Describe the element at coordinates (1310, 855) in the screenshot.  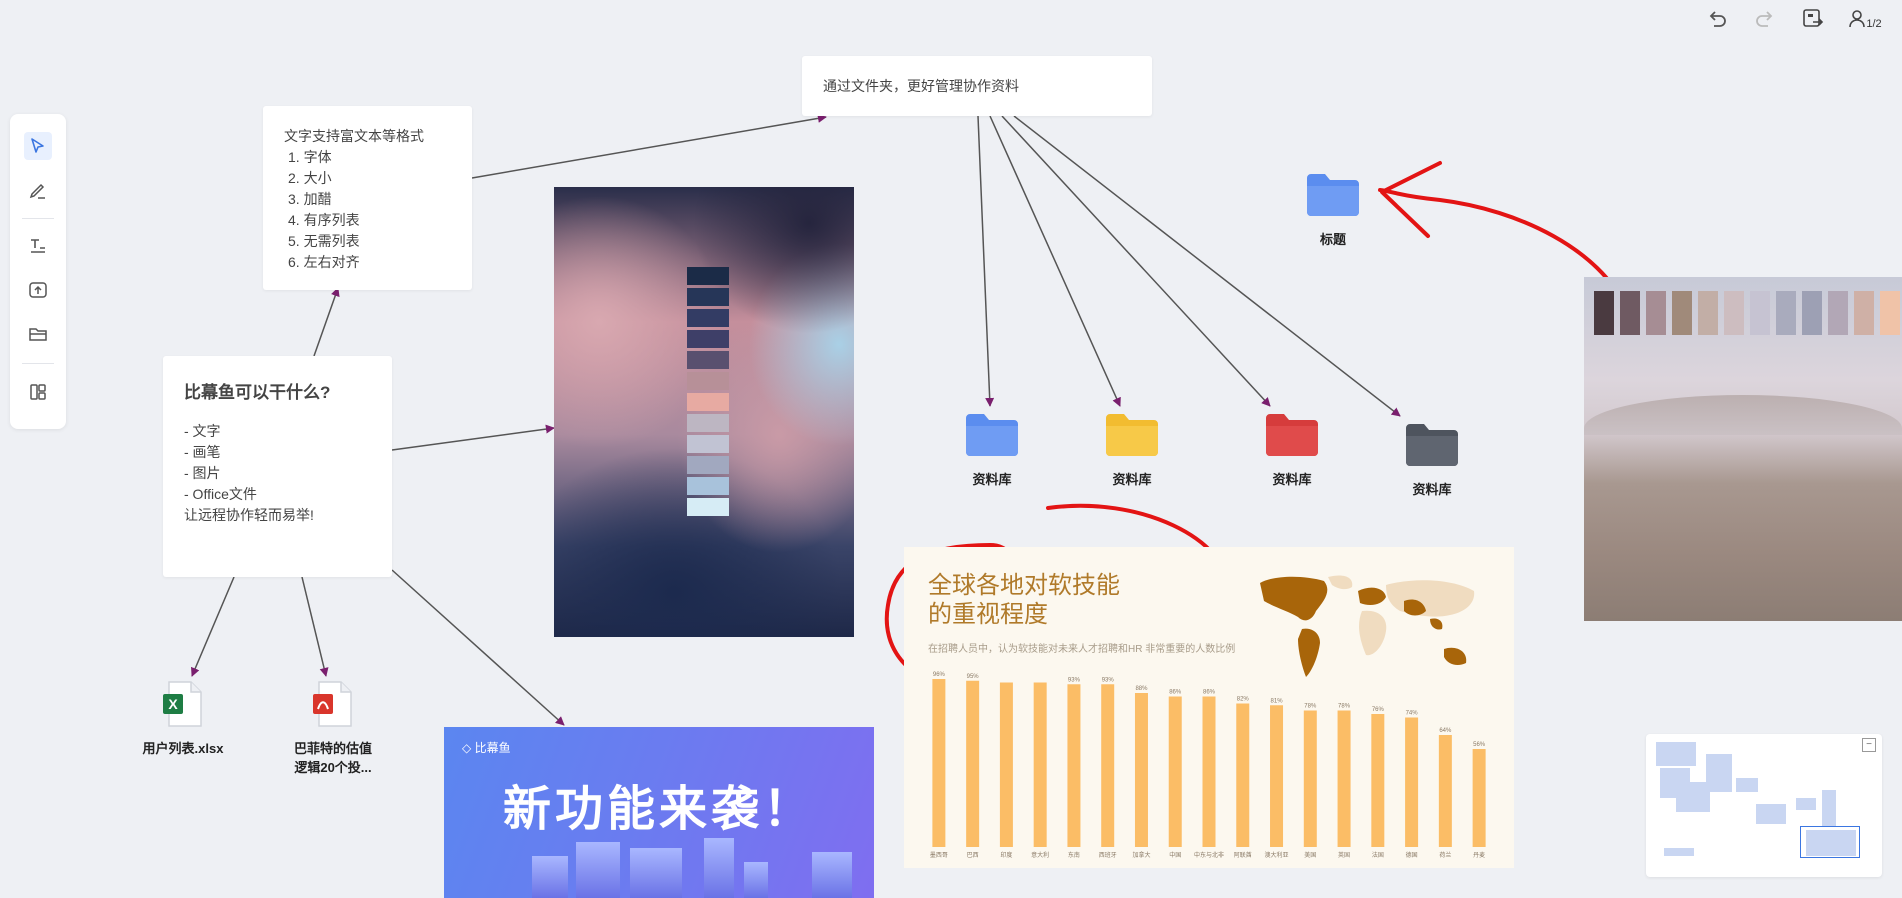
I see `chart-category-label: 美国` at that location.